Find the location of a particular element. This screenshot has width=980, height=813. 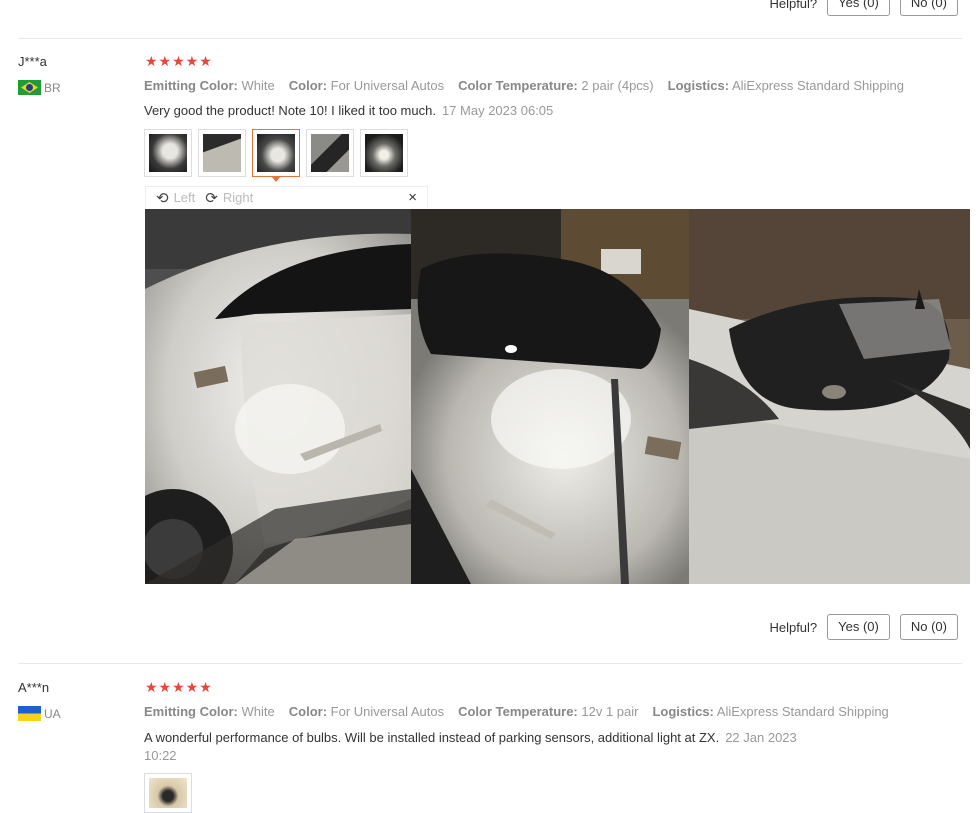

close-icon: × is located at coordinates (412, 197).